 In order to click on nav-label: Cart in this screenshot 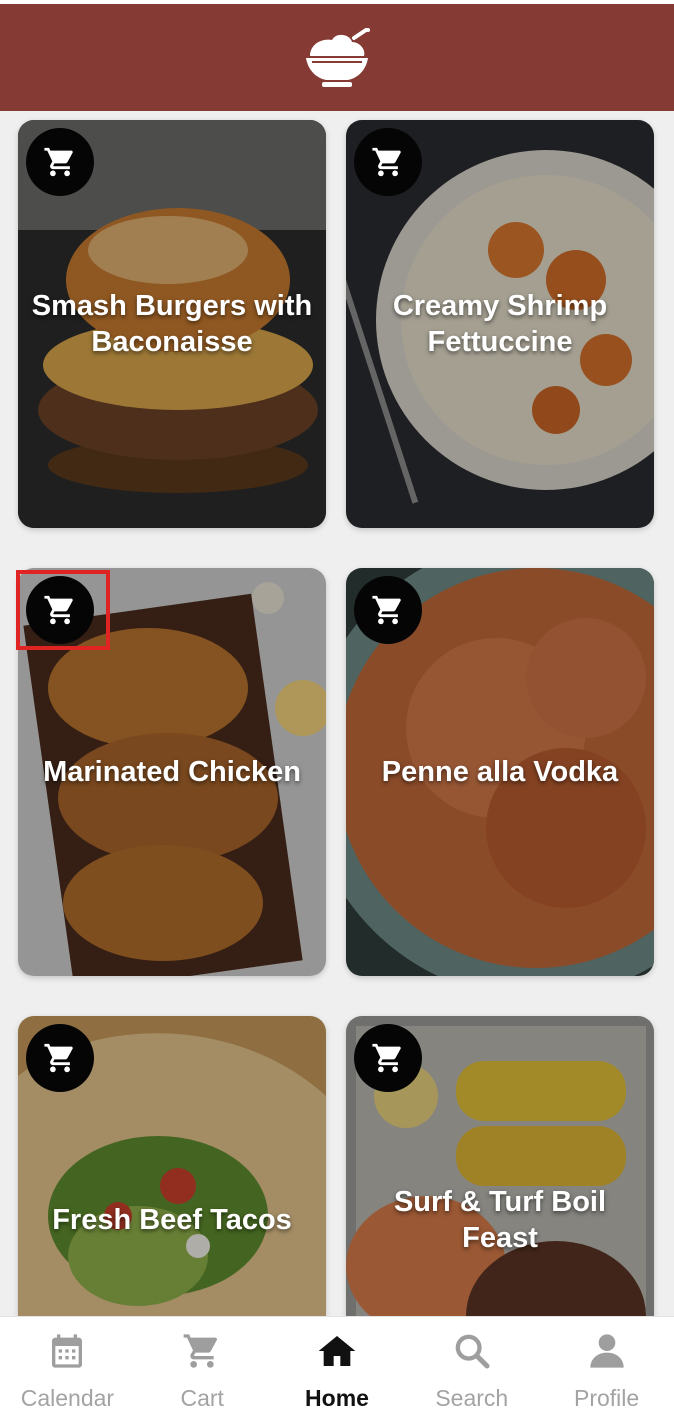, I will do `click(202, 1398)`.